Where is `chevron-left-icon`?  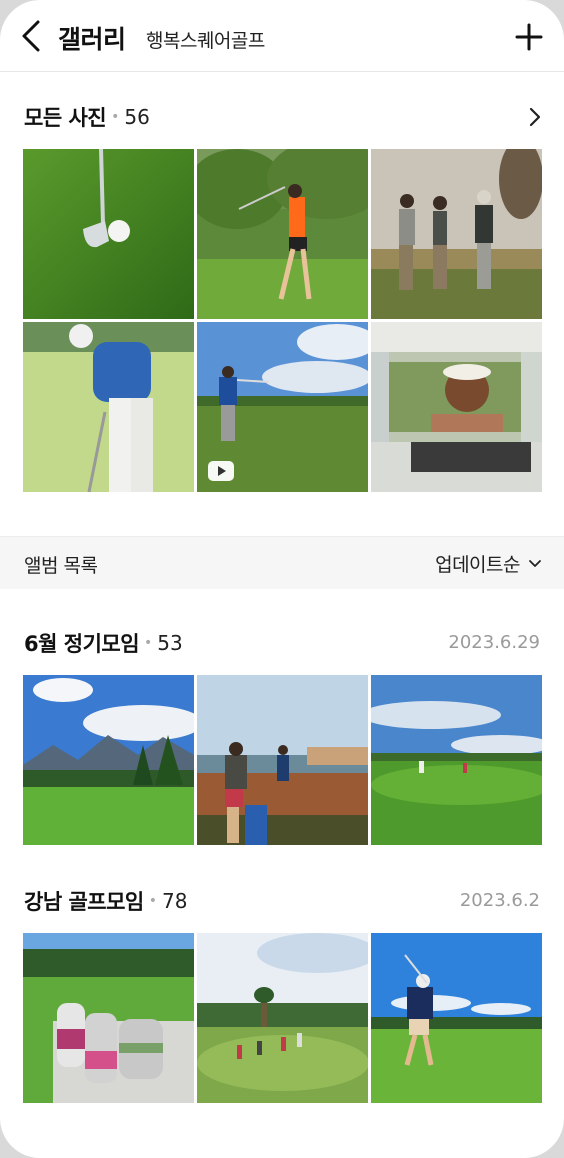 chevron-left-icon is located at coordinates (31, 36).